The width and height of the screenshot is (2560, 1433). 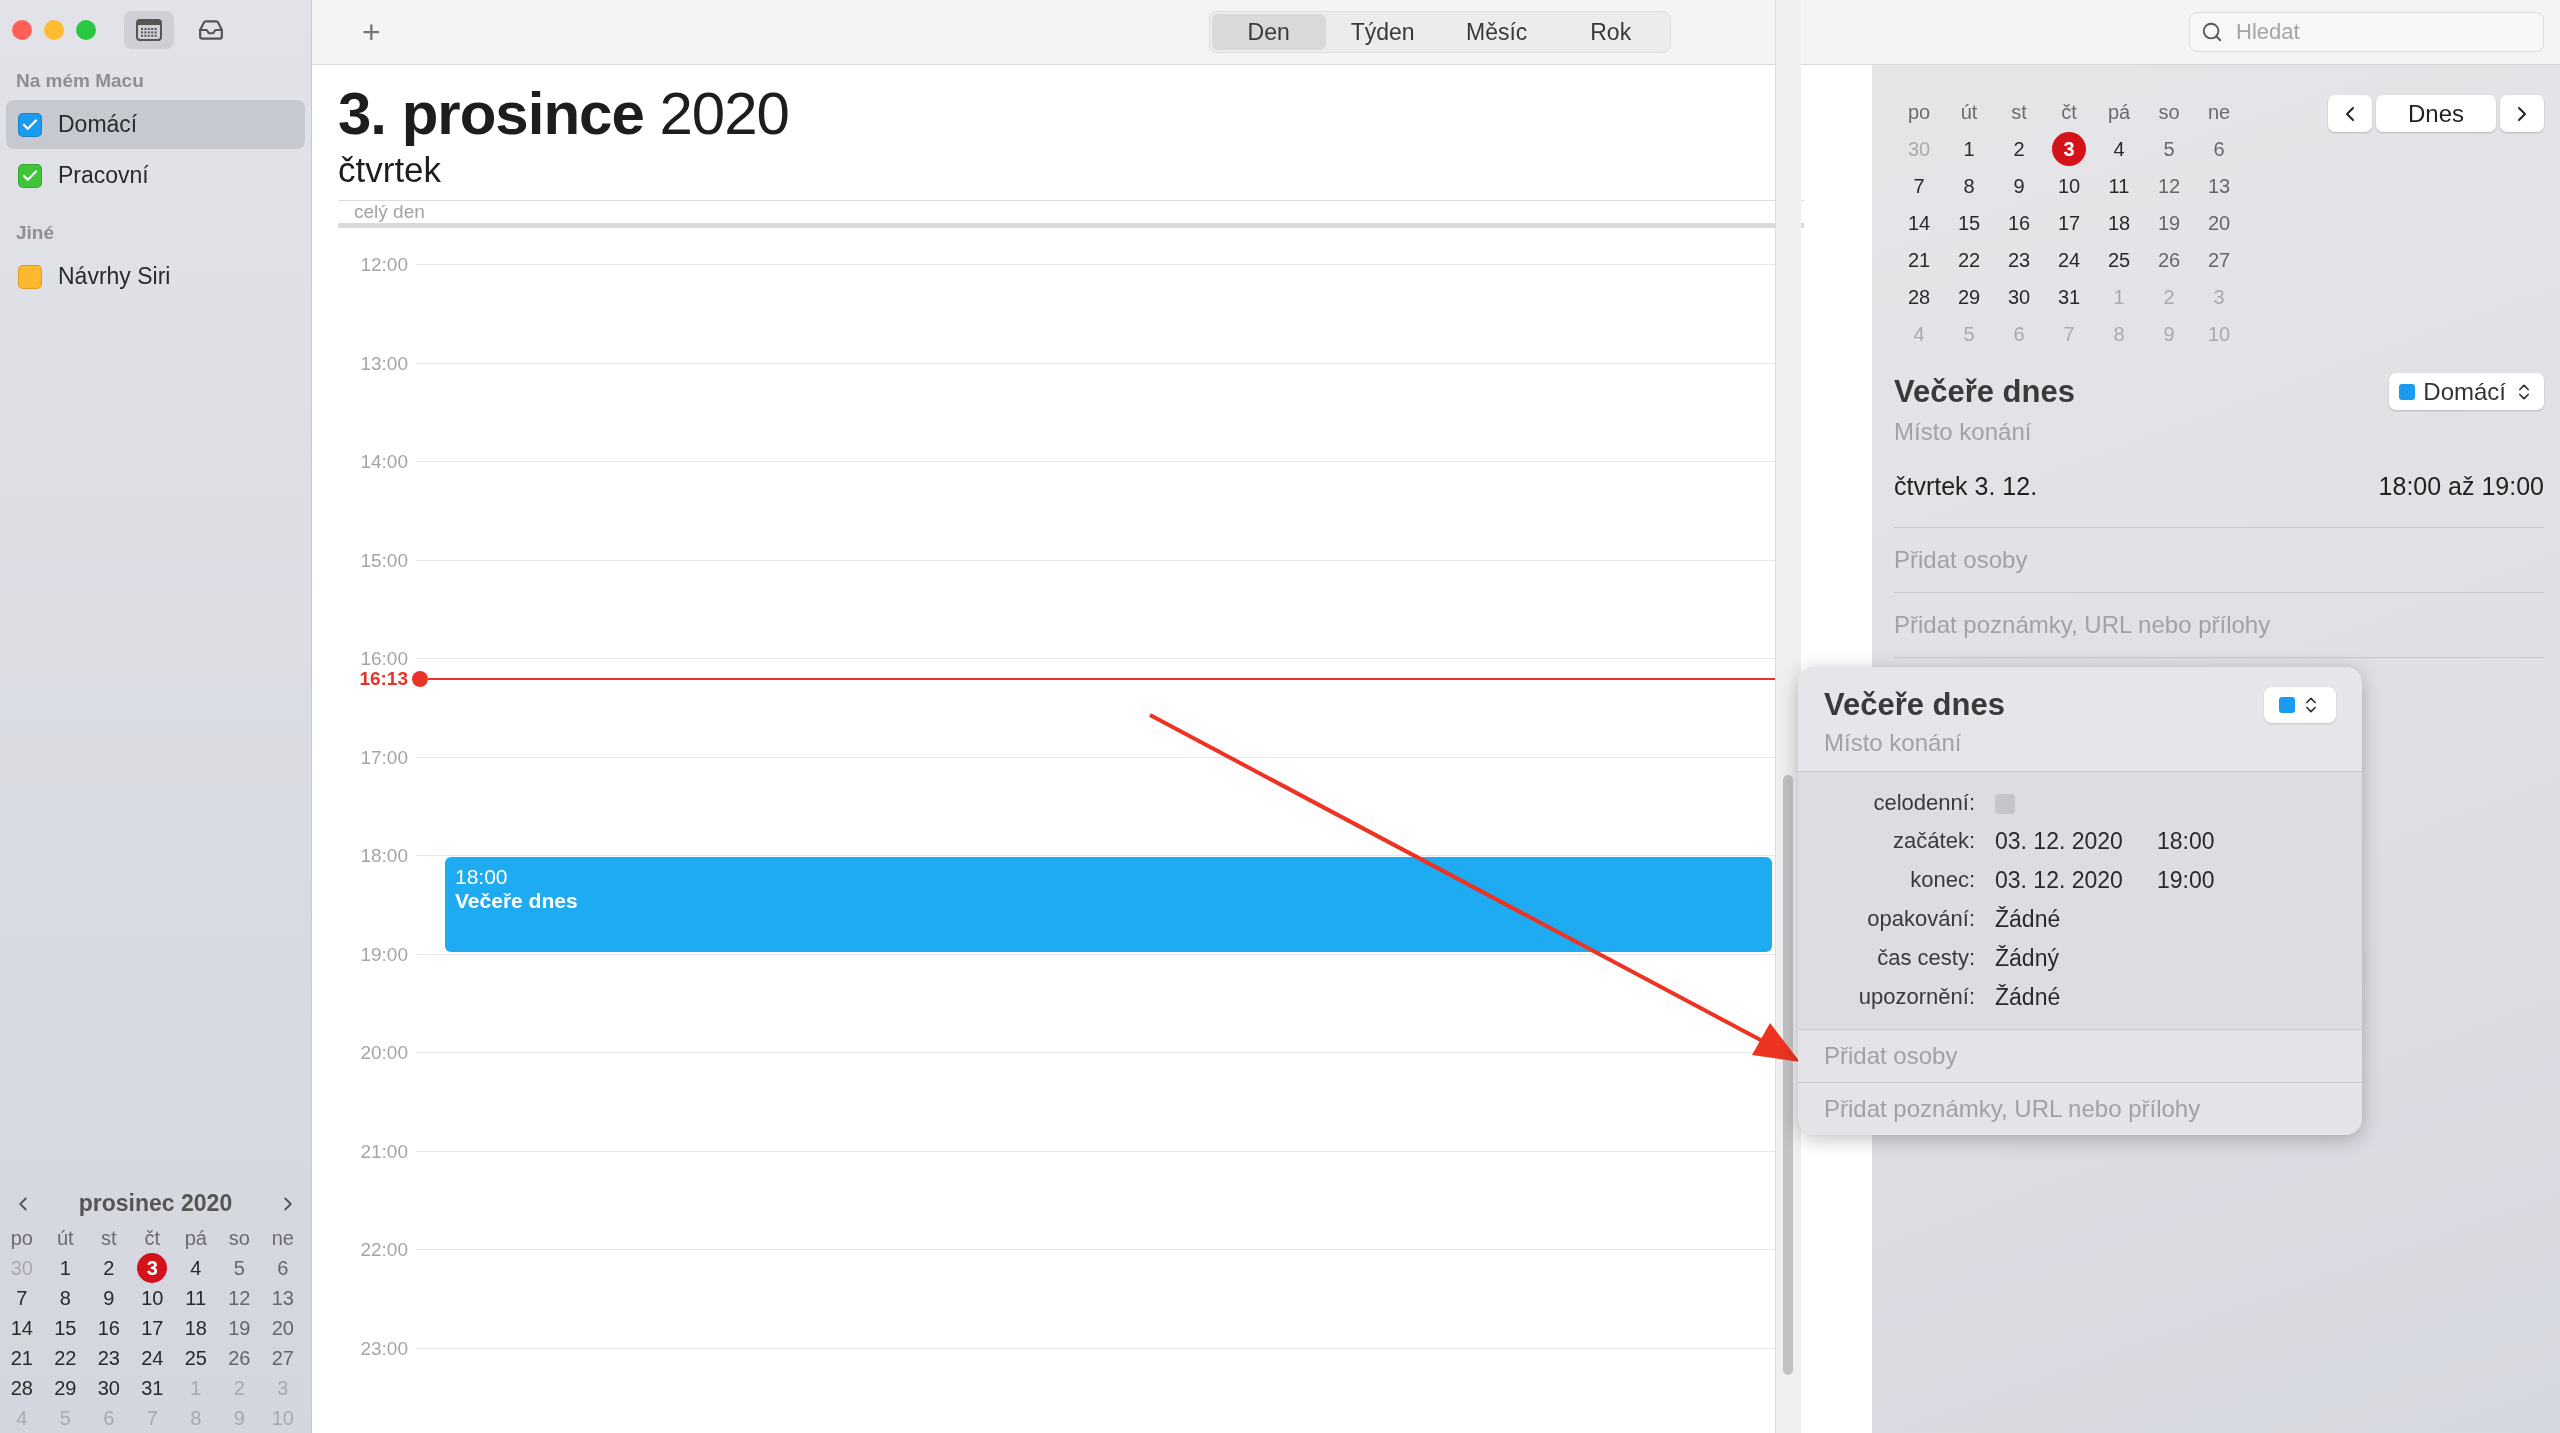 What do you see at coordinates (1788, 1075) in the screenshot?
I see `scroll-thumb` at bounding box center [1788, 1075].